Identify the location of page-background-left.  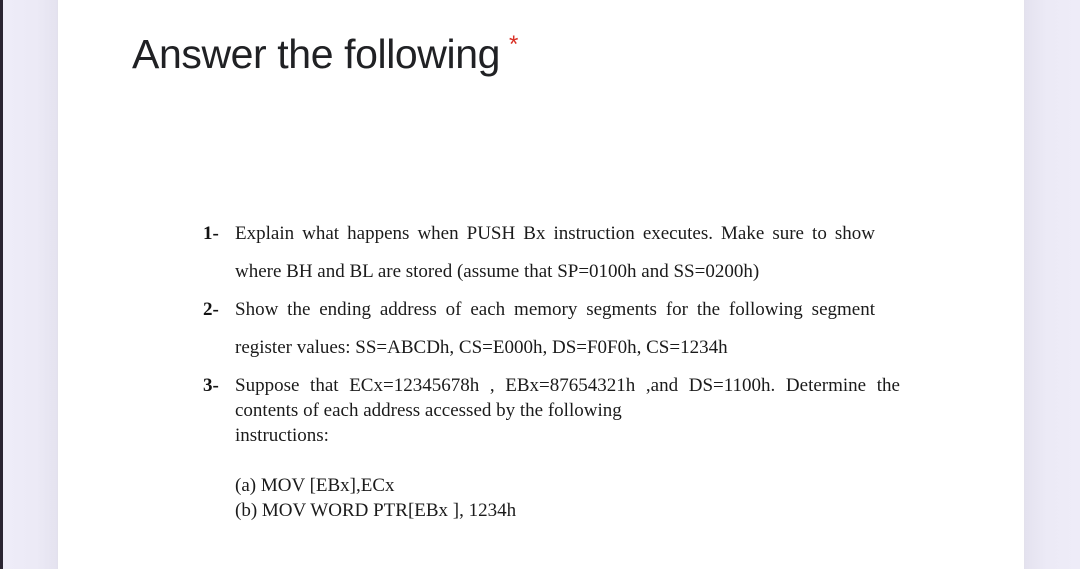
(30, 284).